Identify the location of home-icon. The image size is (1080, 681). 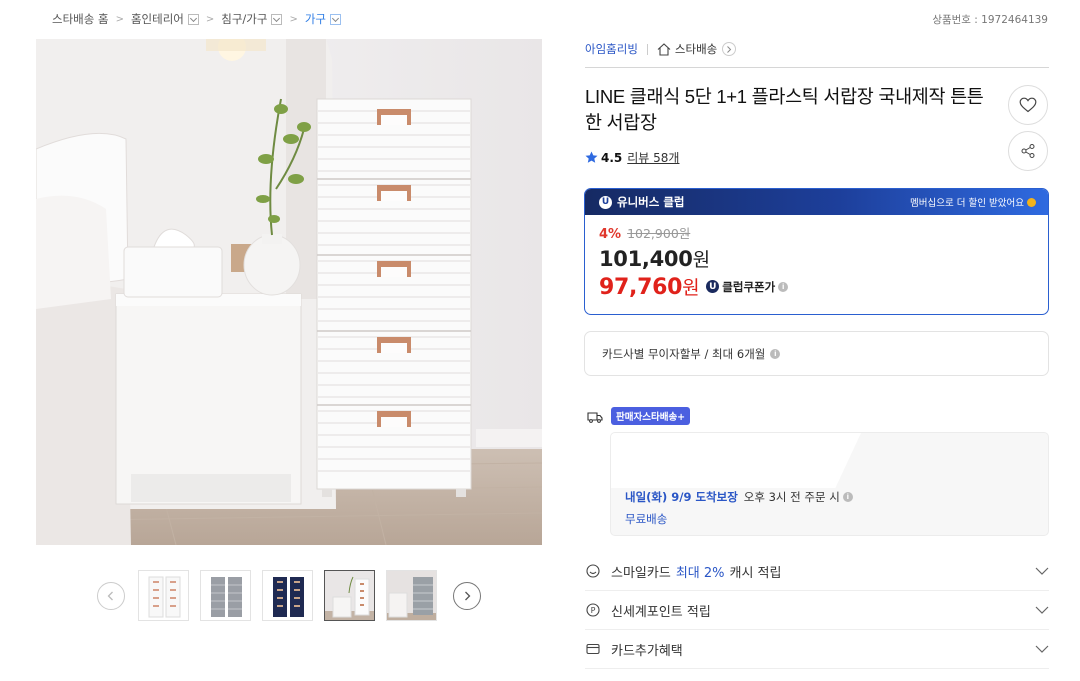
(664, 49).